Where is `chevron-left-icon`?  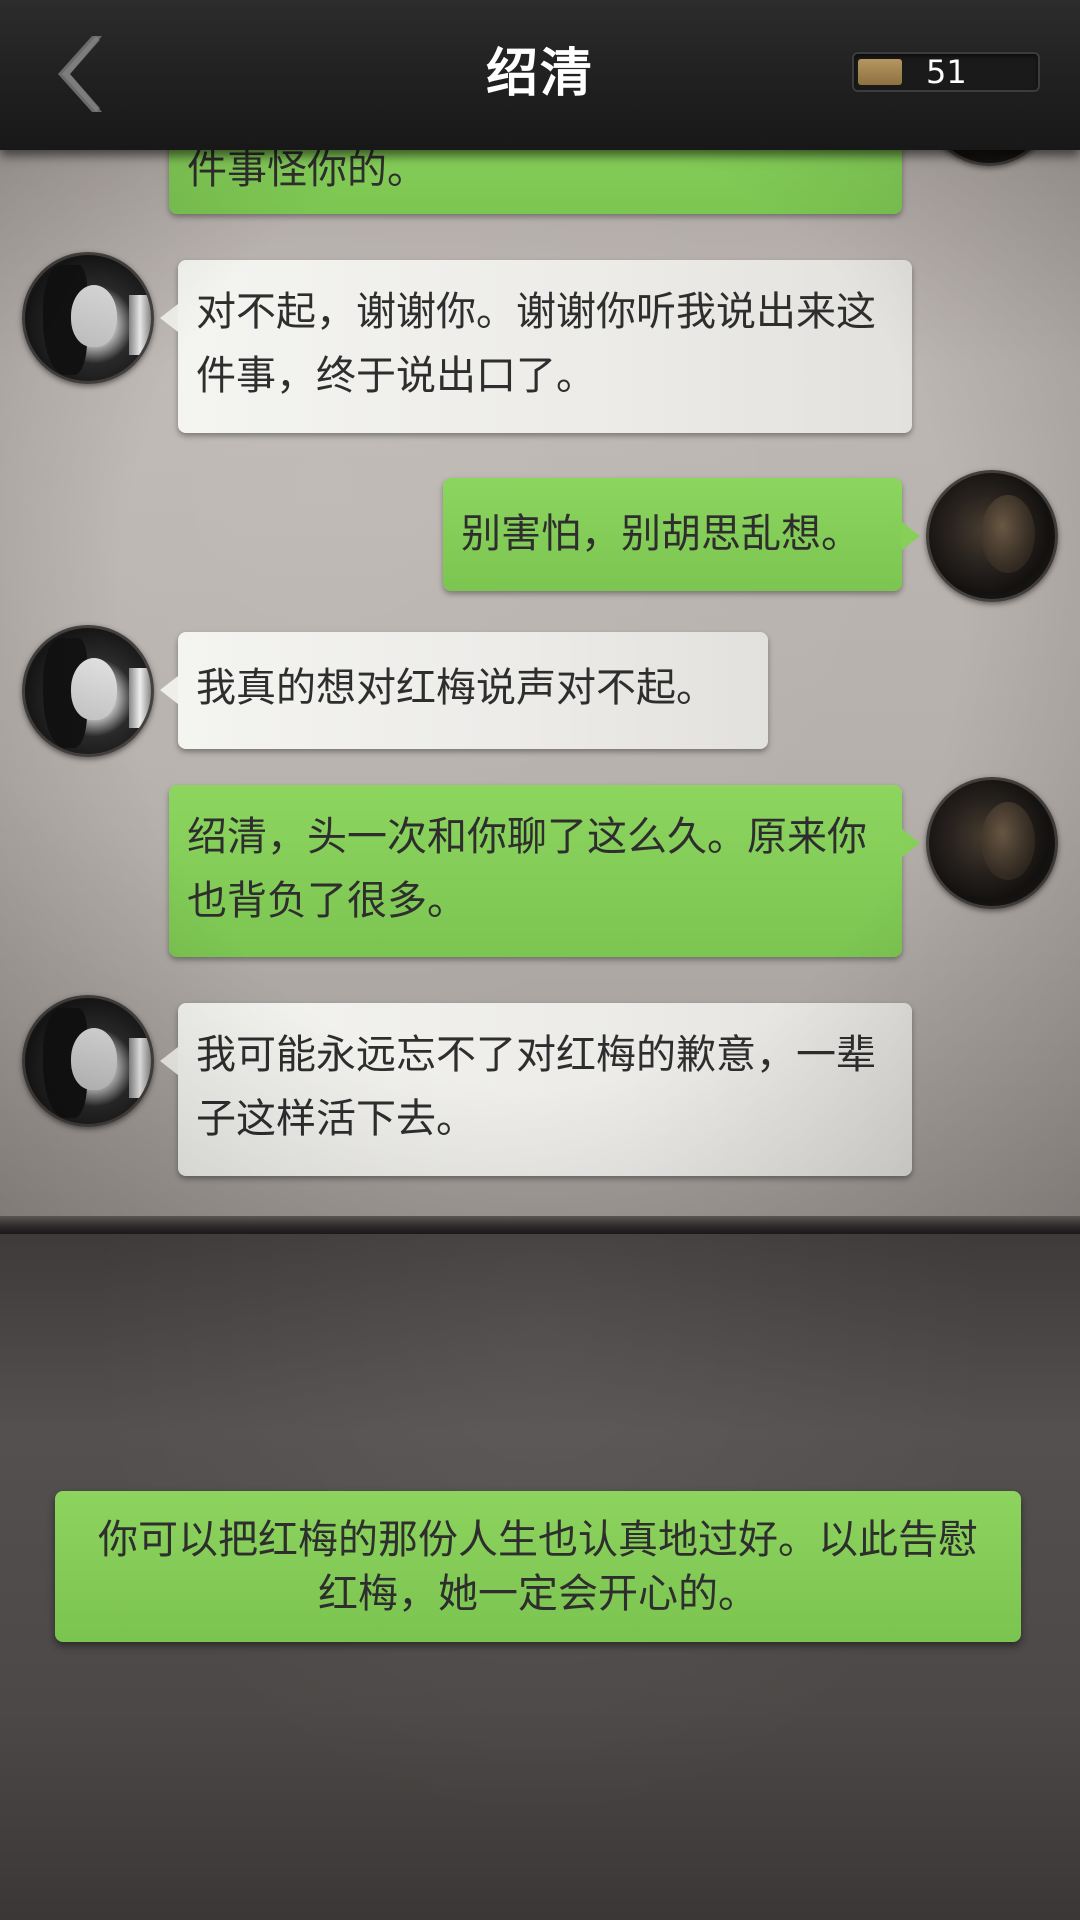
chevron-left-icon is located at coordinates (80, 74).